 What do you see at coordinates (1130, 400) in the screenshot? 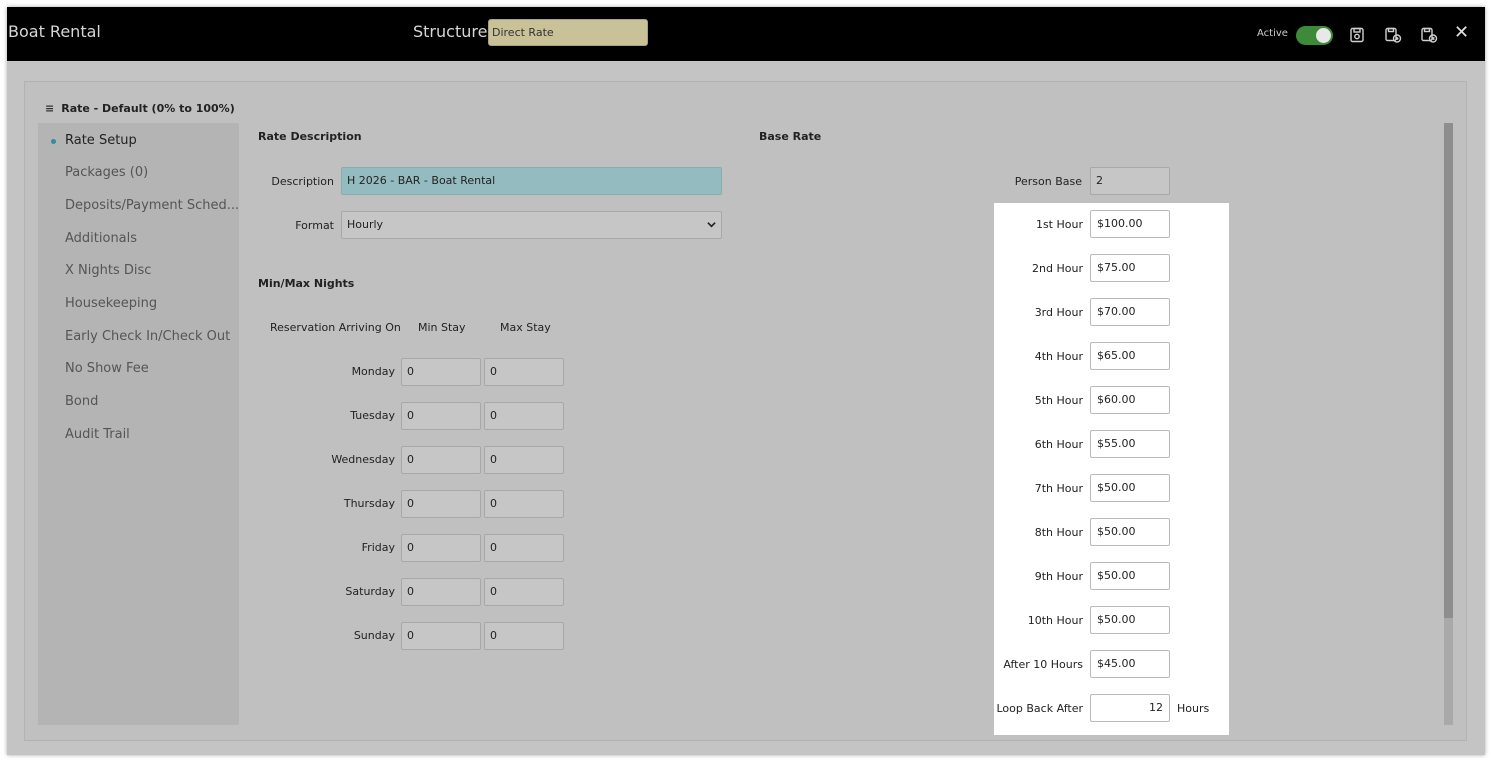
I see `hour-rate-5: $60.00` at bounding box center [1130, 400].